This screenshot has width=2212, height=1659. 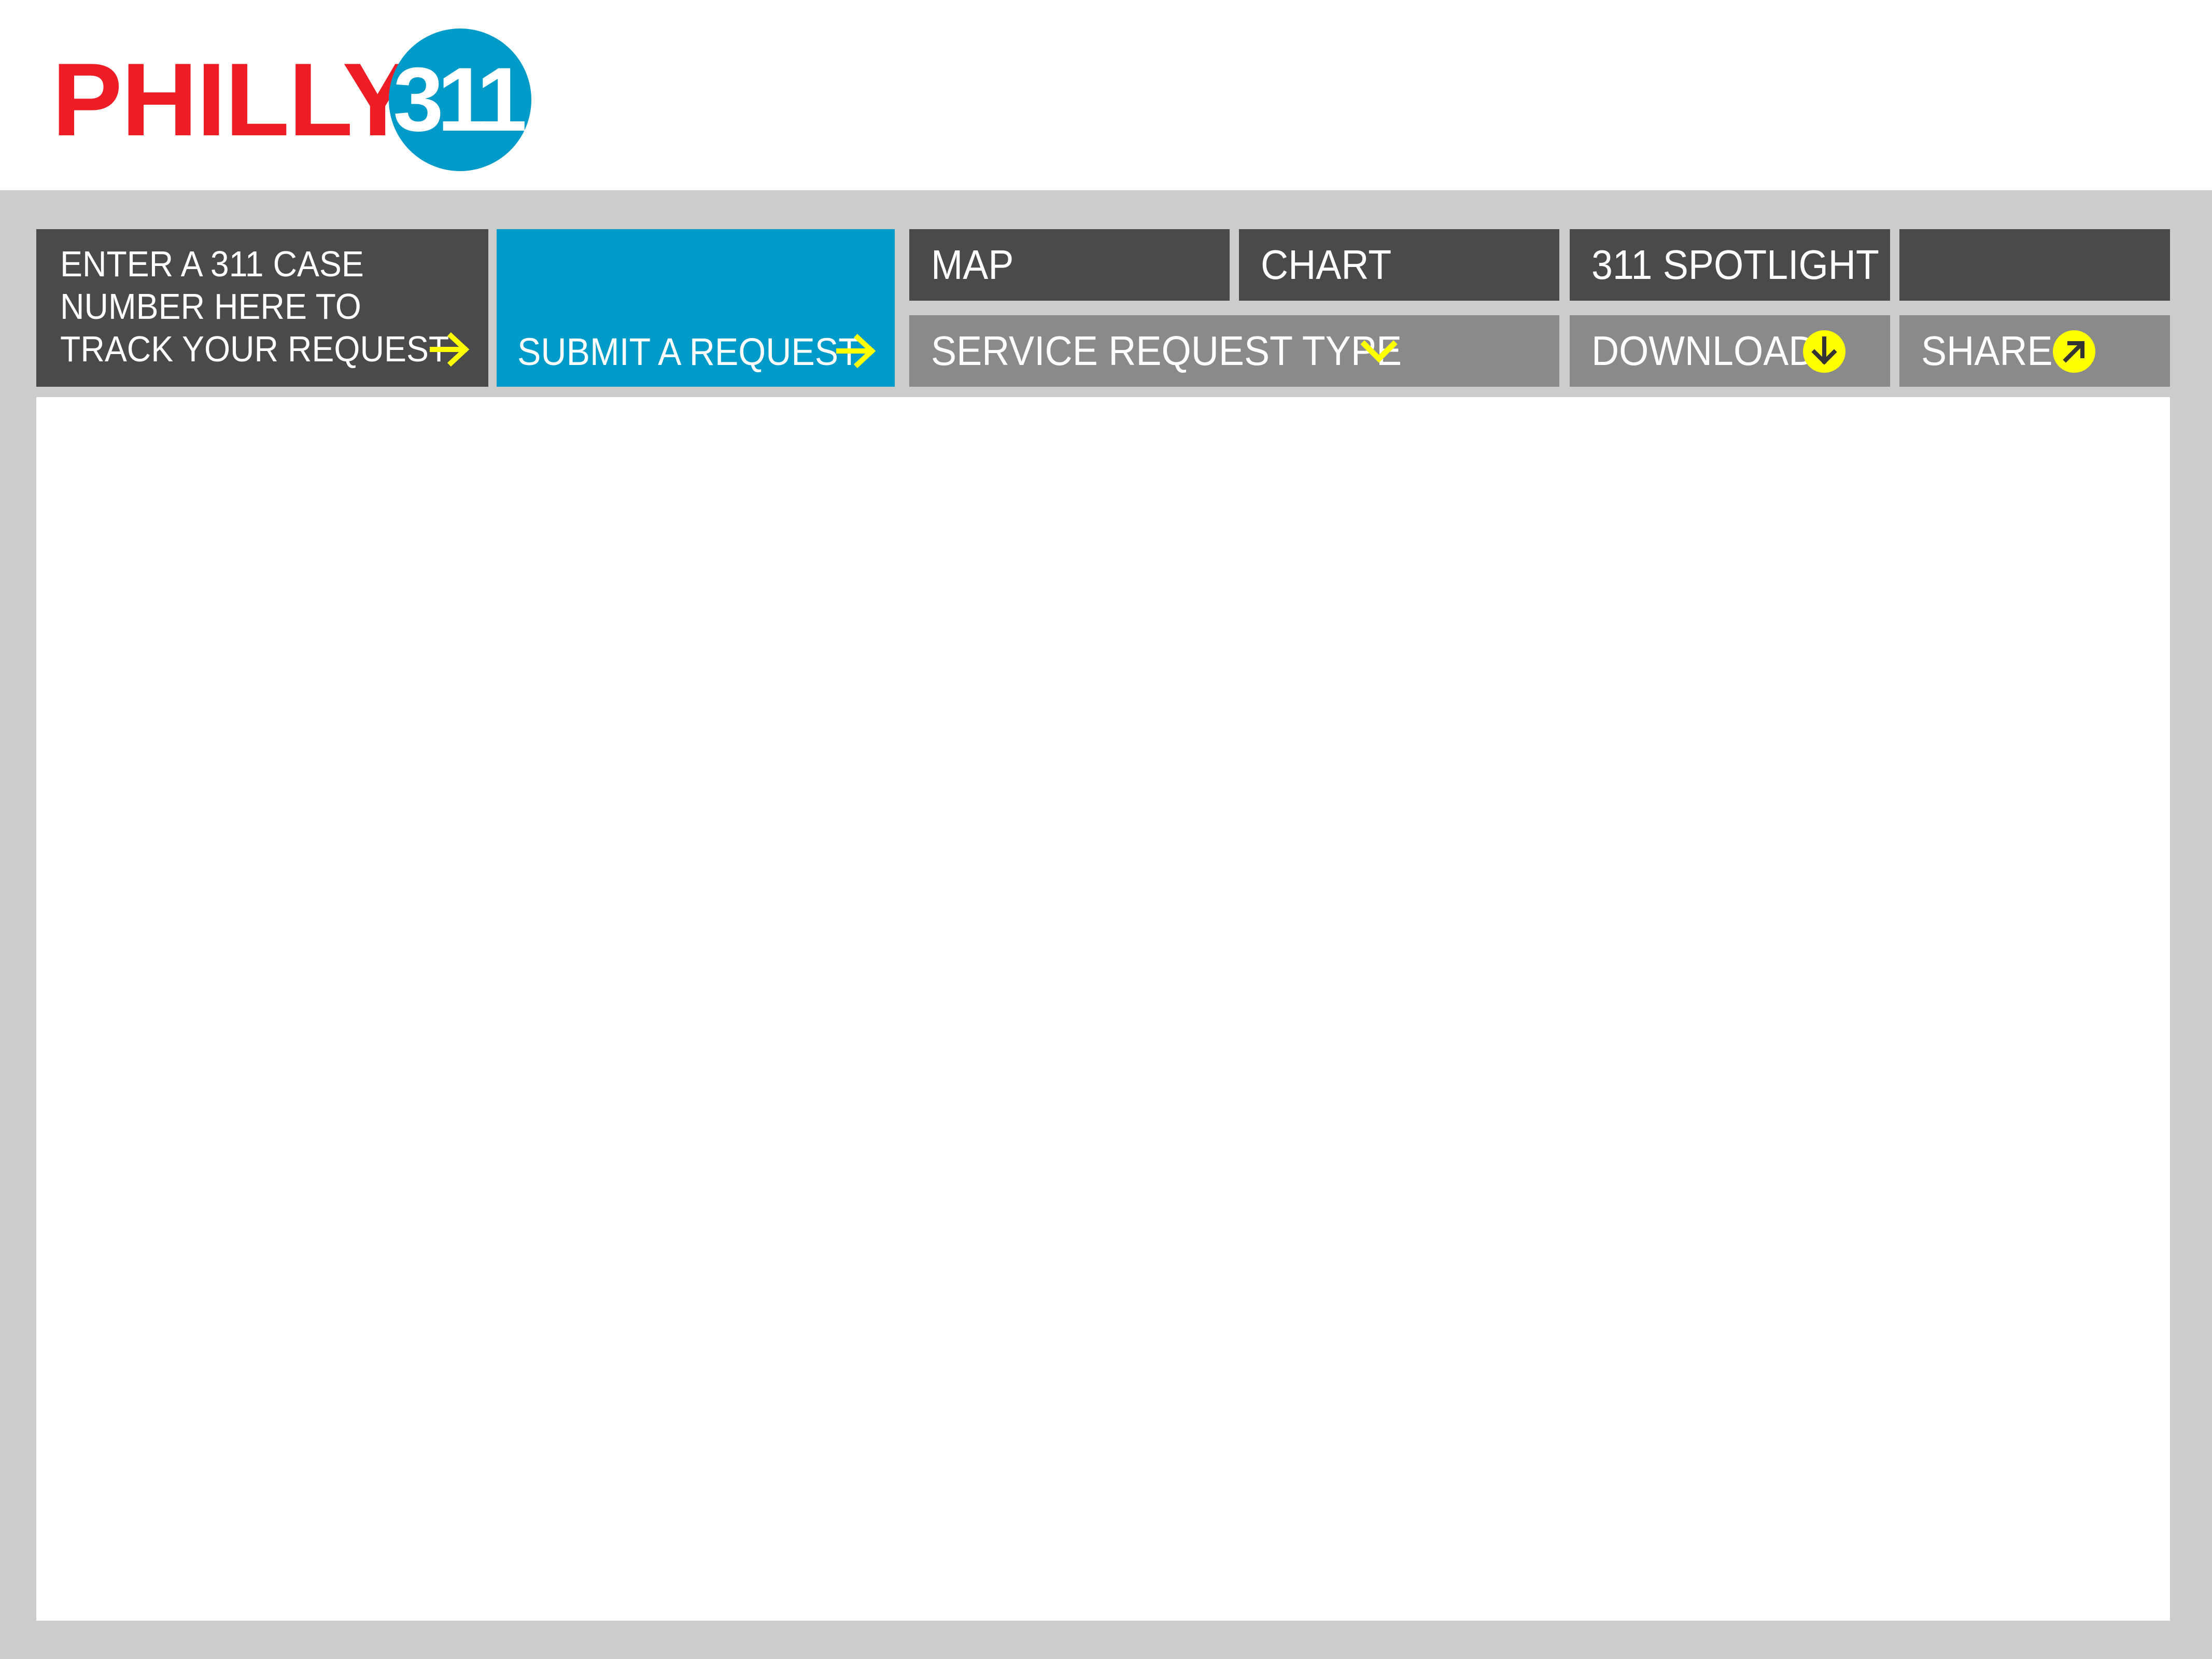 What do you see at coordinates (1824, 352) in the screenshot?
I see `download-icon` at bounding box center [1824, 352].